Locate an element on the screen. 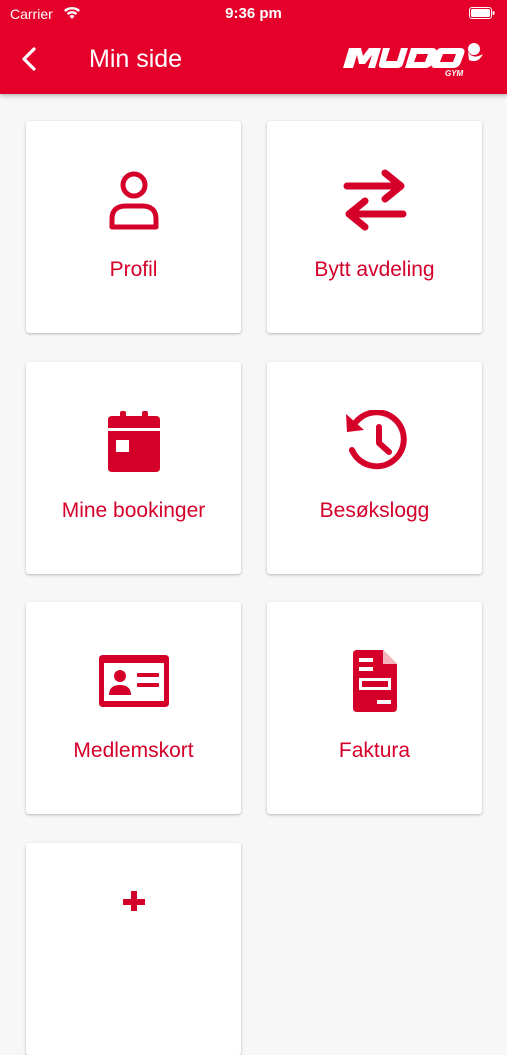  navigation-bar: Min side GYM is located at coordinates (253, 60).